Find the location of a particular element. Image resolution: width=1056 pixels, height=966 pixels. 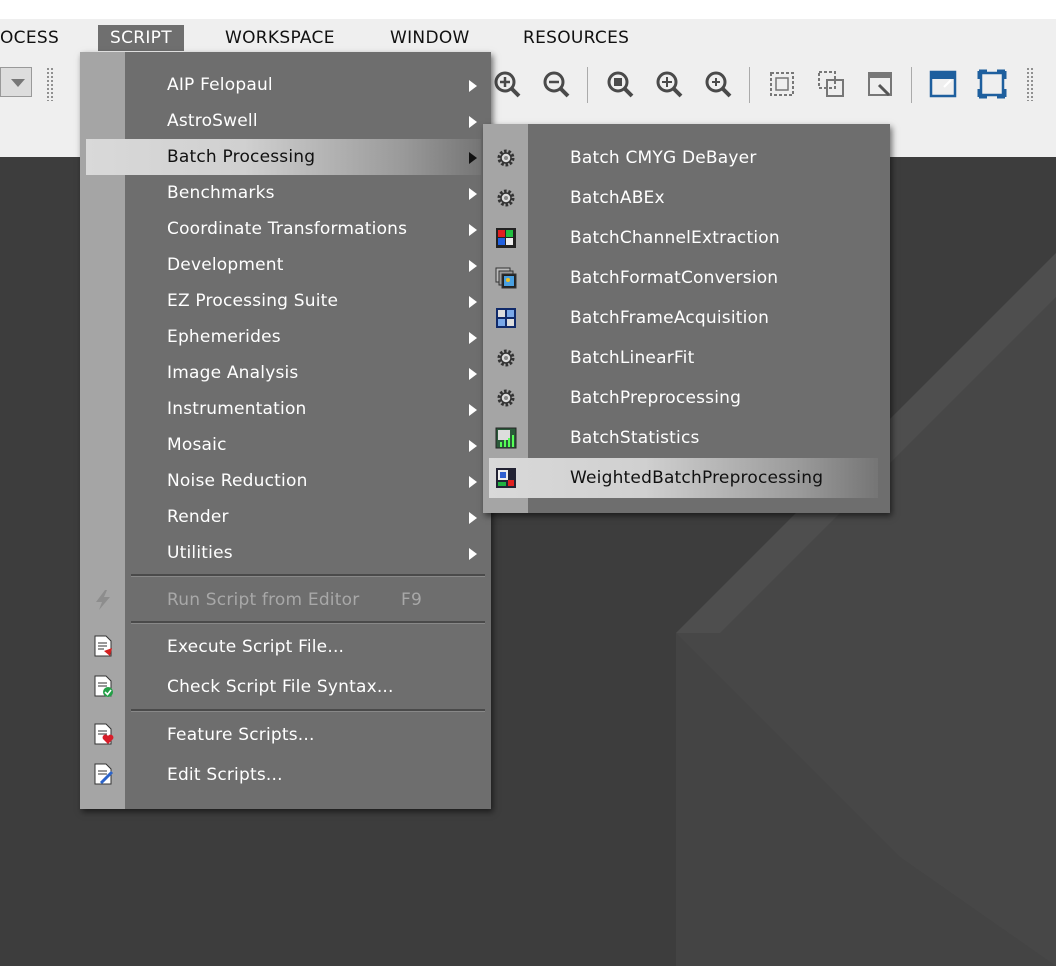

menu-process: OCESS is located at coordinates (35, 38).